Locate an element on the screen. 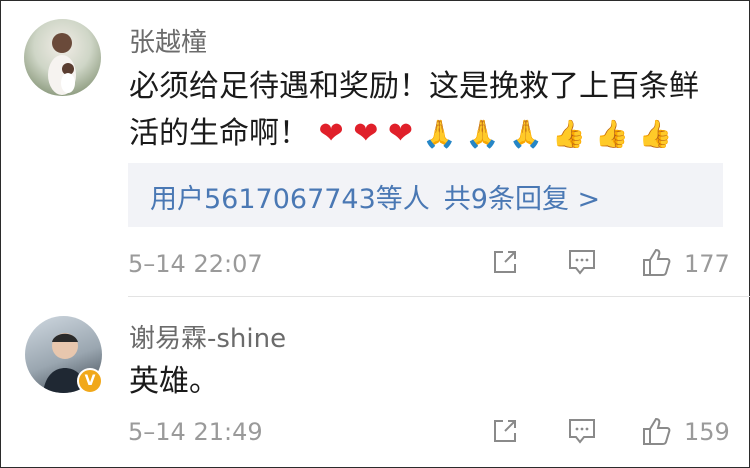  comment-text: 英雄。 is located at coordinates (174, 381).